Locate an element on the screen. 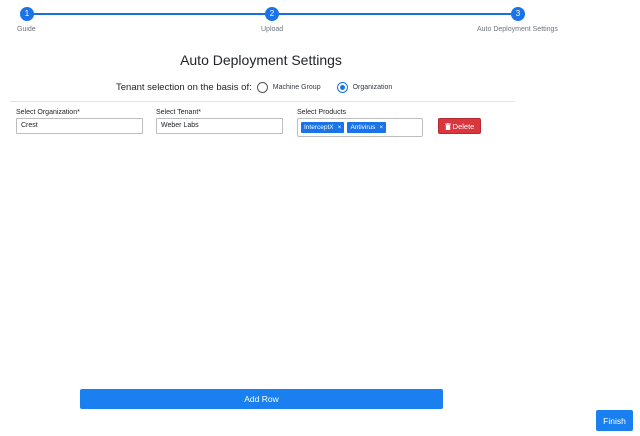  step-2-label: Upload is located at coordinates (272, 29).